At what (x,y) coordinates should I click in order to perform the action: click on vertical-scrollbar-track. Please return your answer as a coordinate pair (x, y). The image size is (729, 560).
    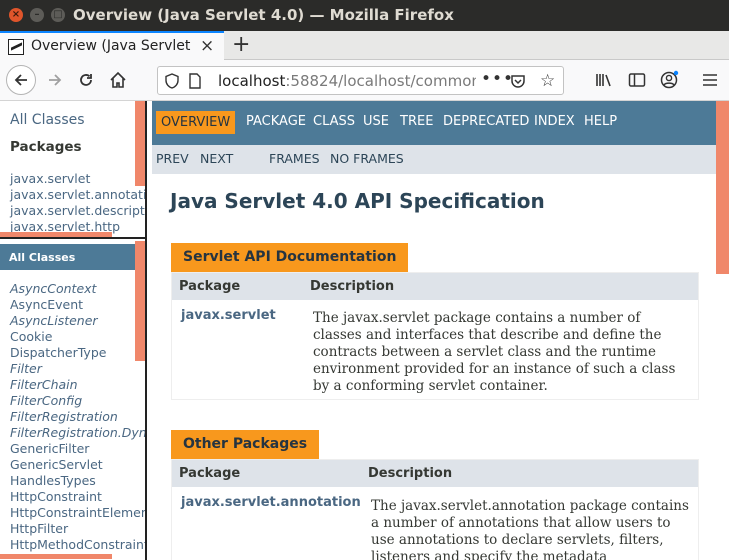
    Looking at the image, I should click on (722, 137).